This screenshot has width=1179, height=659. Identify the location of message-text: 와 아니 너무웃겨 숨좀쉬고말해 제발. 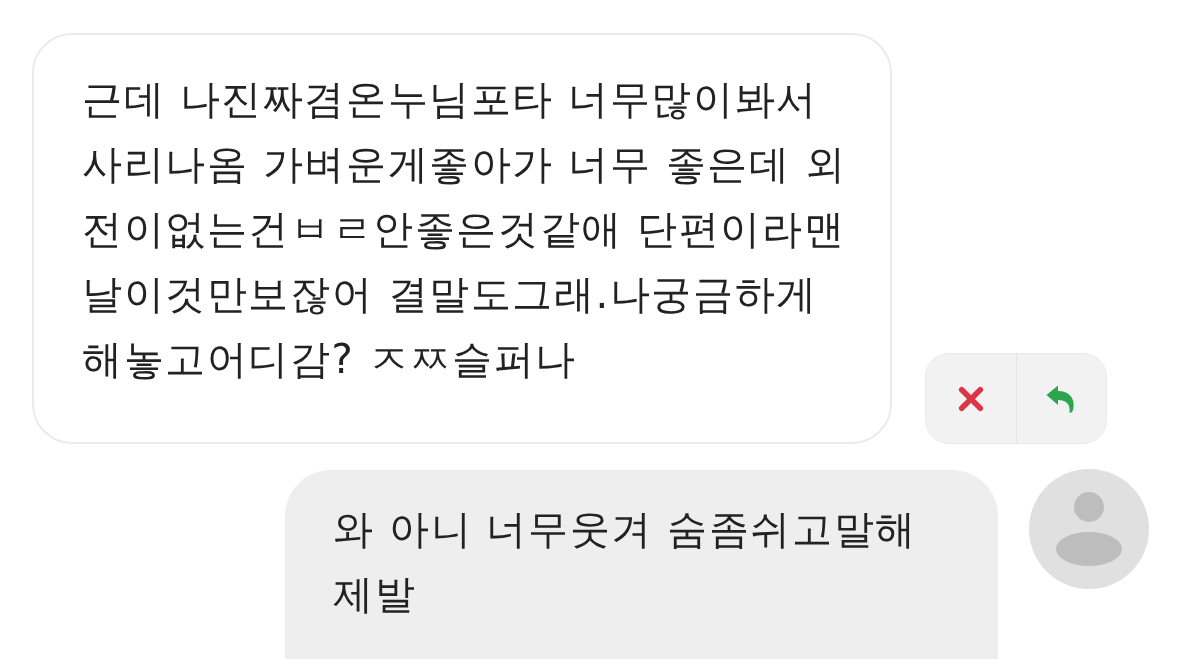
(625, 562).